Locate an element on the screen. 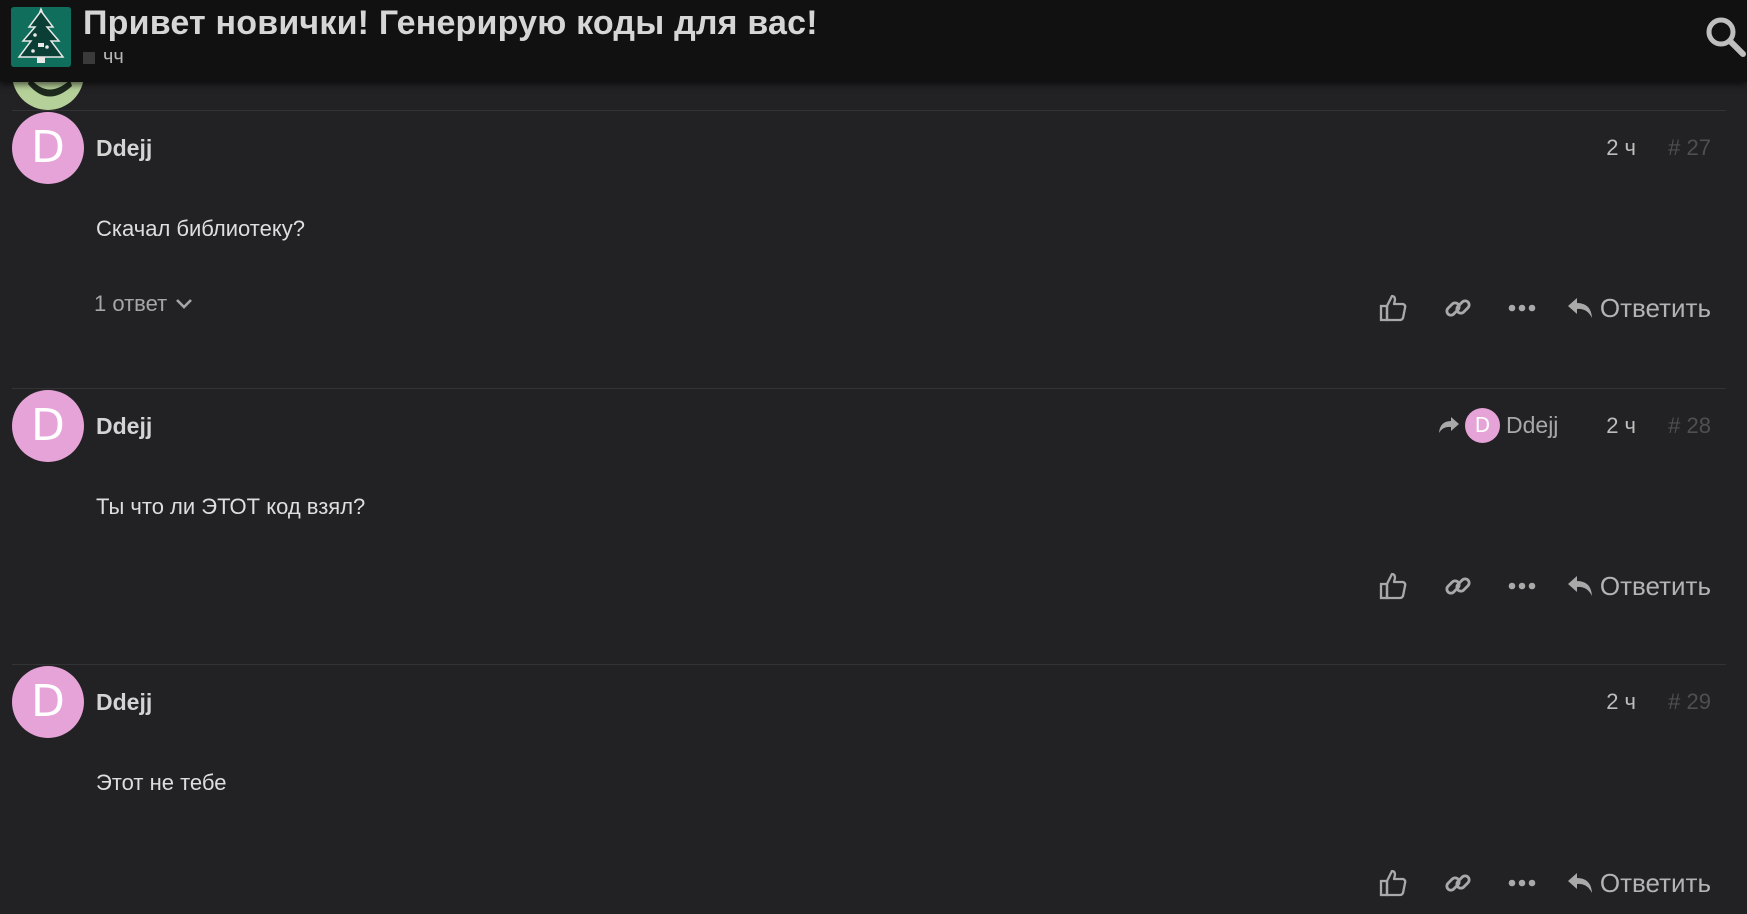 This screenshot has height=914, width=1747. reply-to-arrow-icon is located at coordinates (1449, 425).